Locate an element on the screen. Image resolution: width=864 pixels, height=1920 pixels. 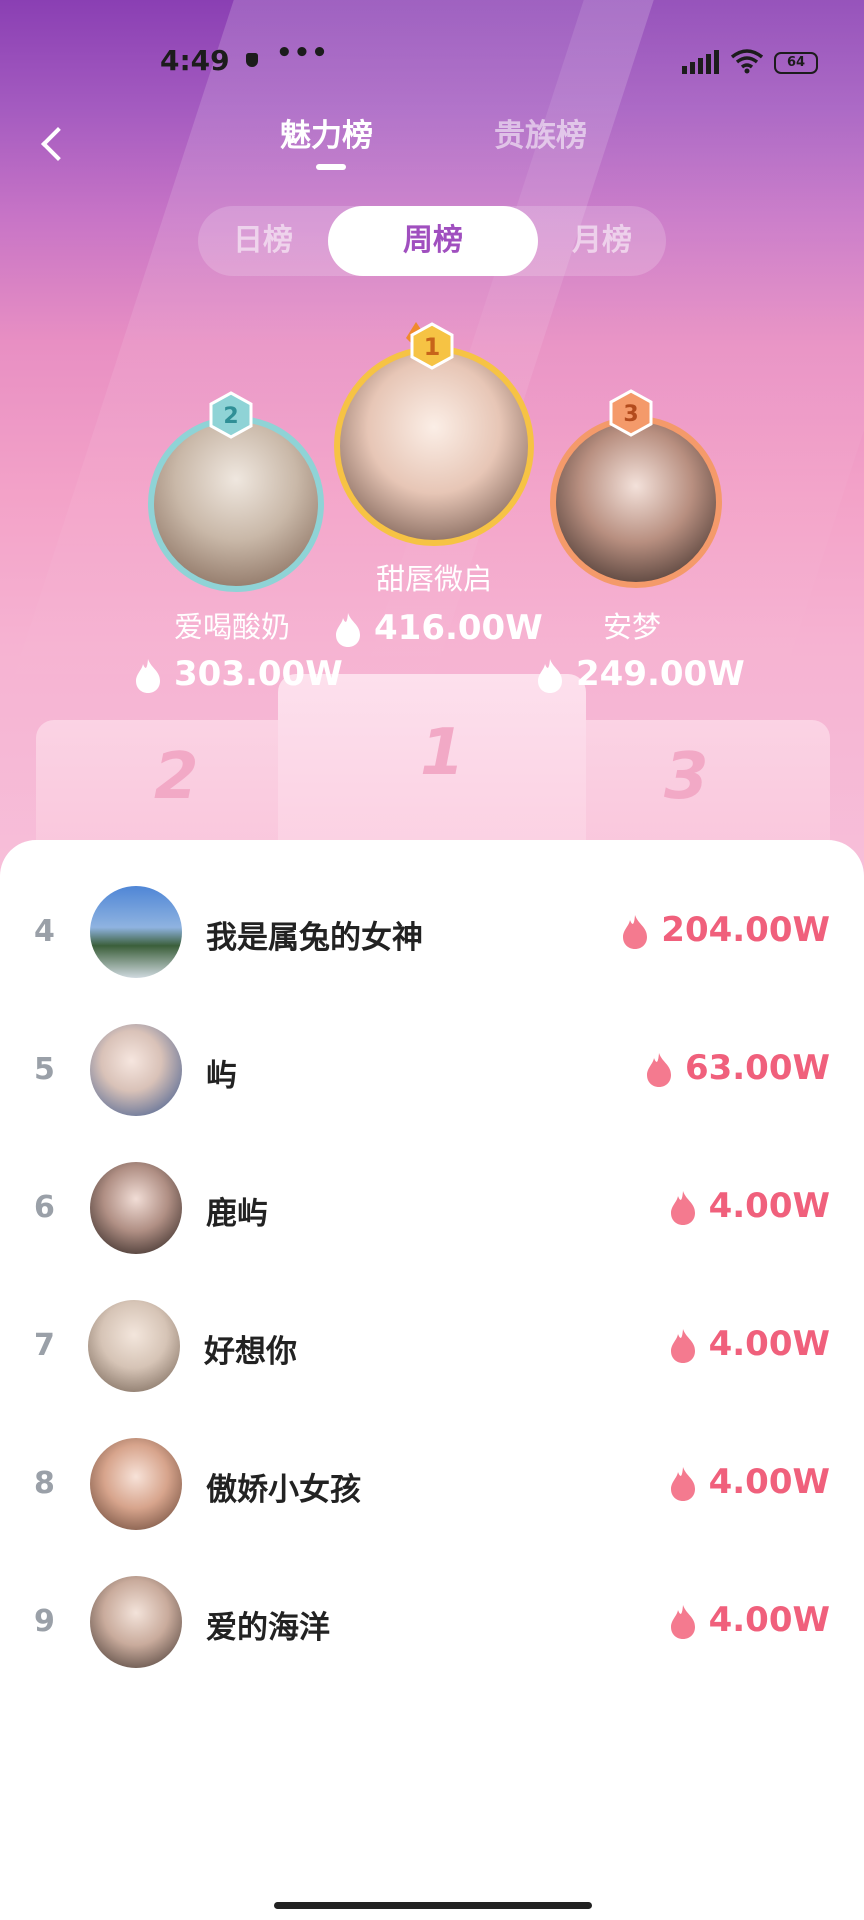
rank-2-badge-number: 2 is located at coordinates (230, 416).